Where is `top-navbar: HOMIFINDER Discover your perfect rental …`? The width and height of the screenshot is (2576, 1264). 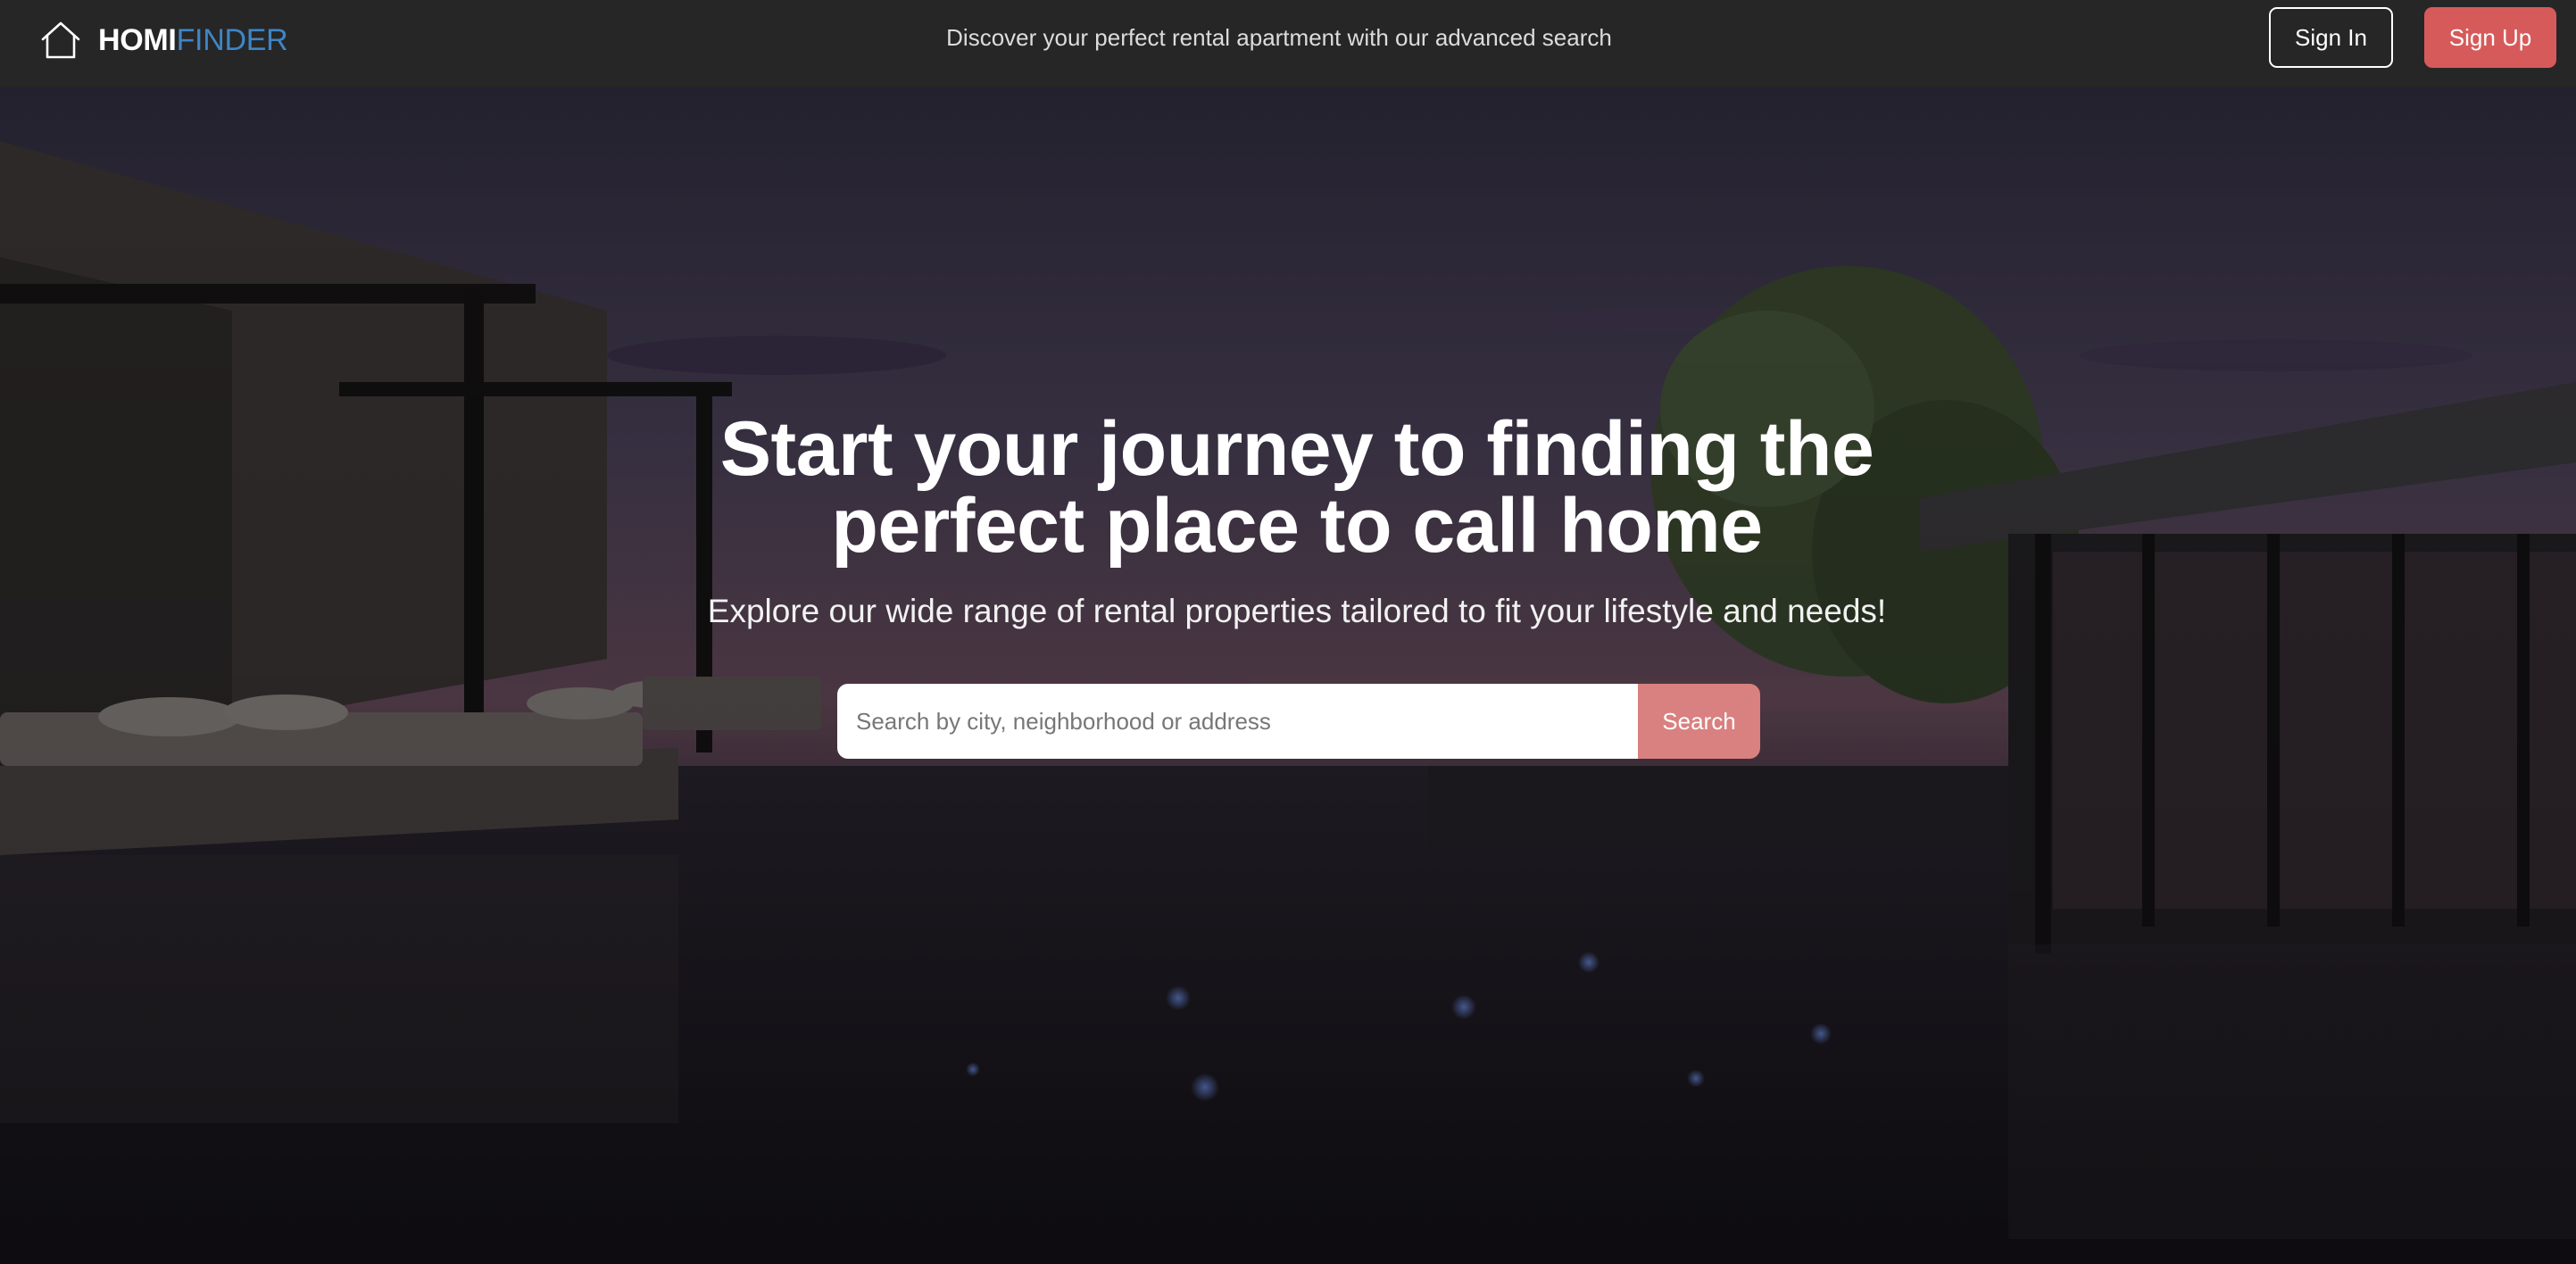
top-navbar: HOMIFINDER Discover your perfect rental … is located at coordinates (1288, 43).